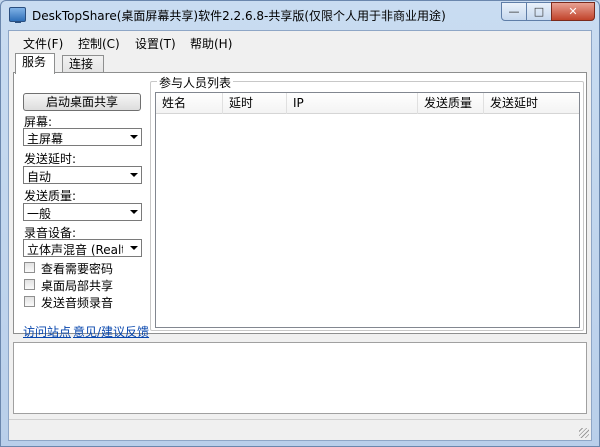 This screenshot has height=447, width=600. I want to click on send-audio-checkbox-label: 发送音频录音, so click(77, 303).